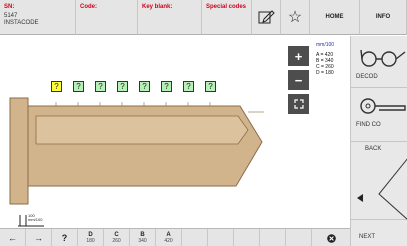  I want to click on measure-panel: mm/100 A = 420 B = 340 C = 260 D = 180, so click(331, 129).